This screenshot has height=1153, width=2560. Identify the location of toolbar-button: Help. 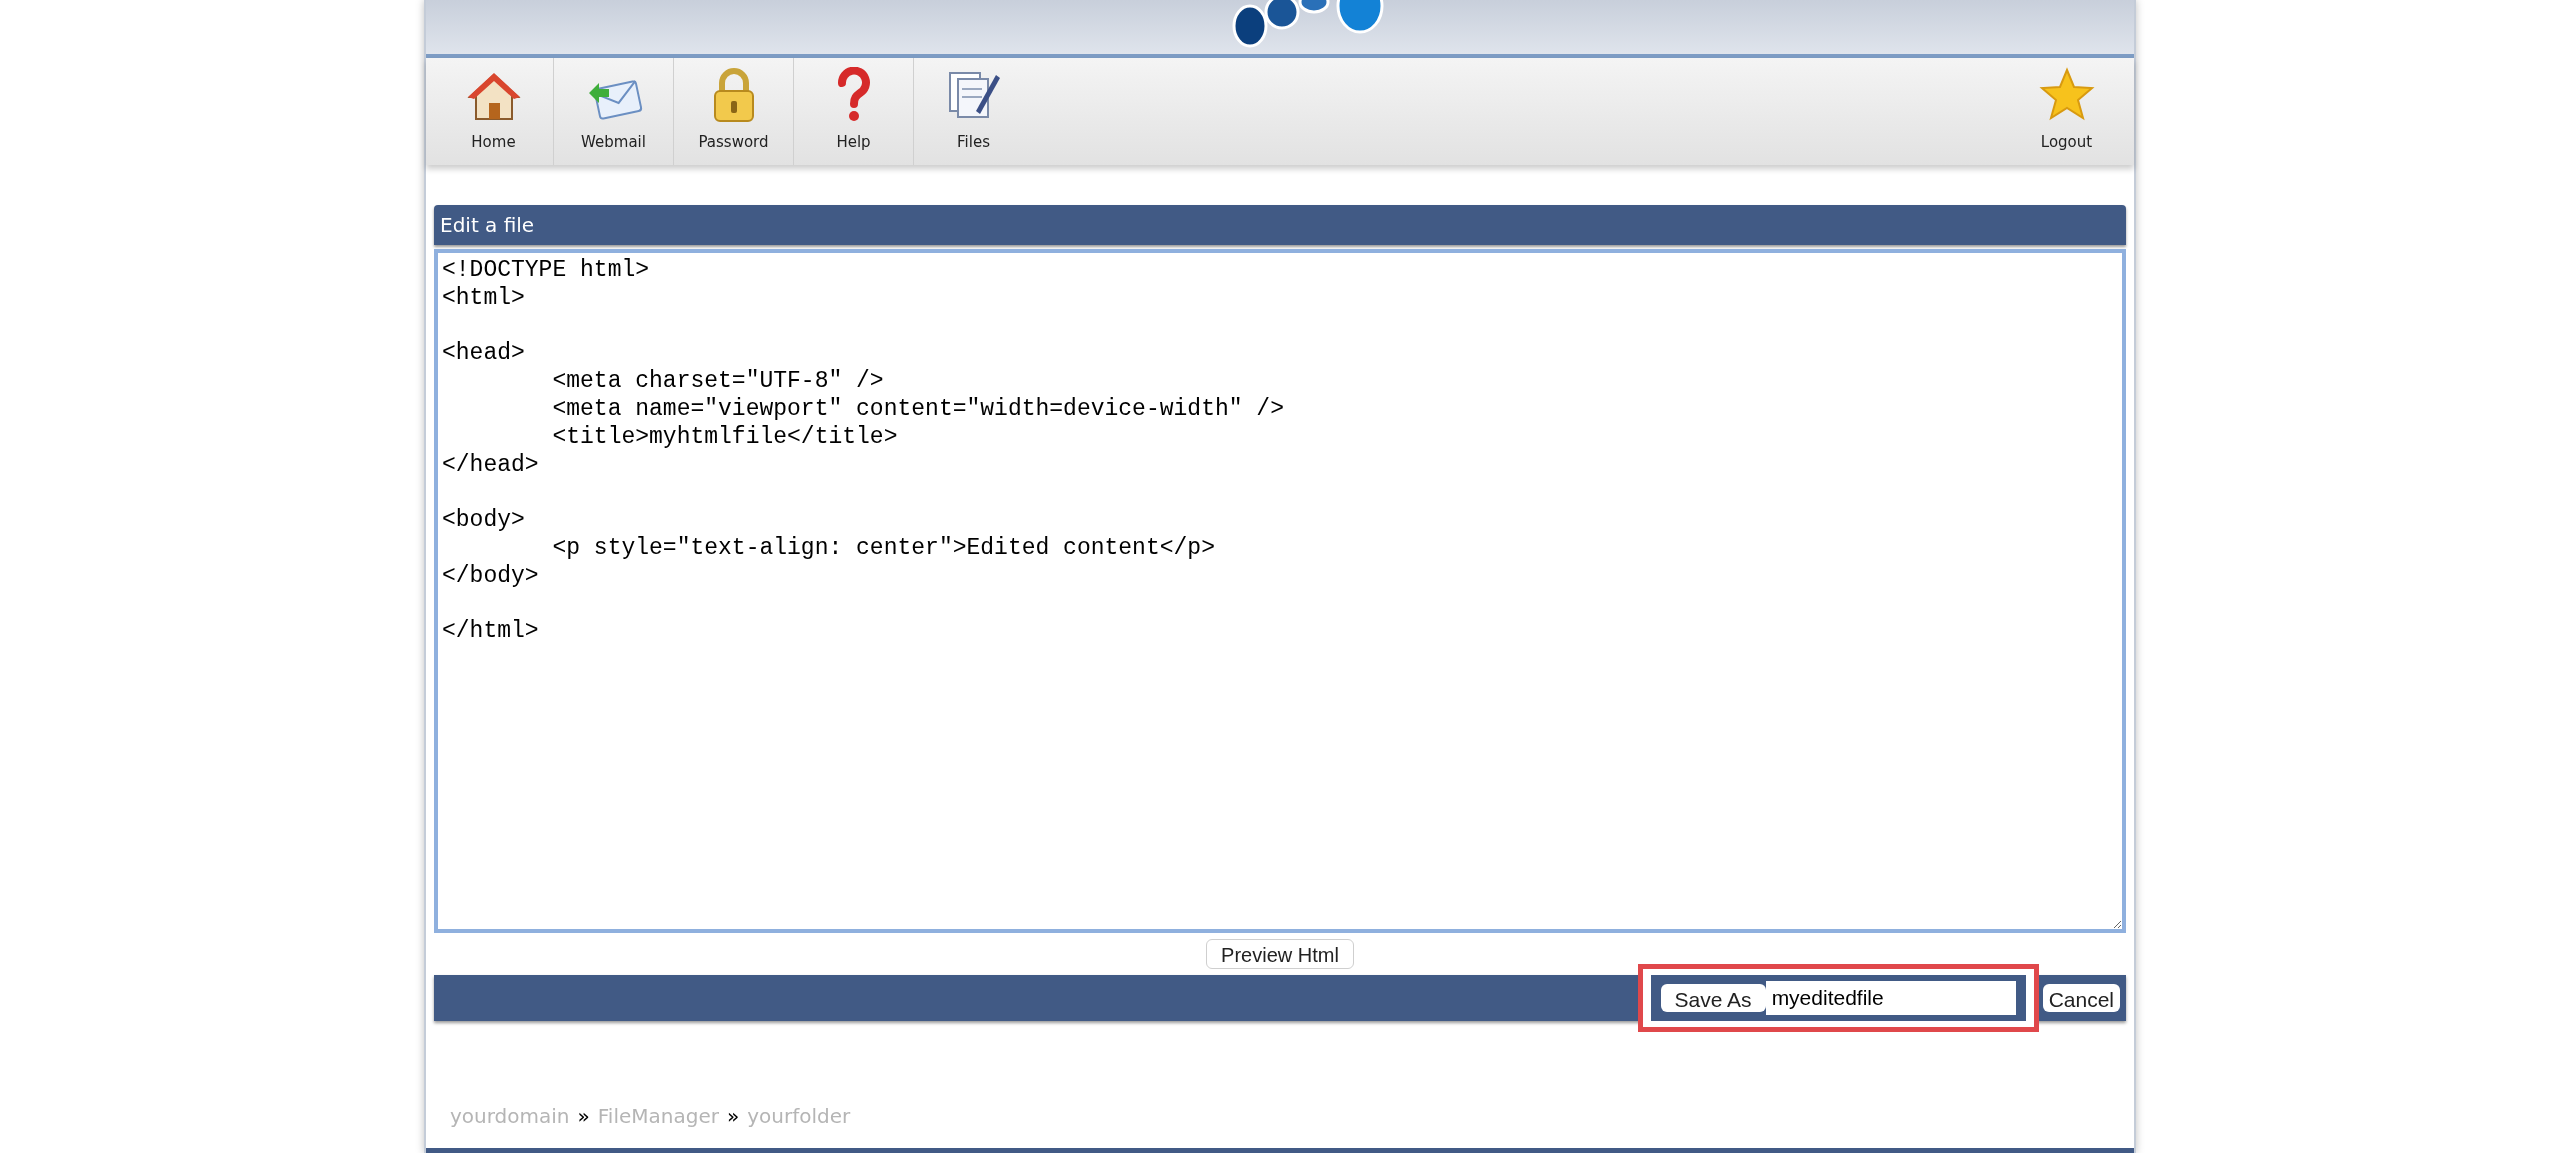
(853, 111).